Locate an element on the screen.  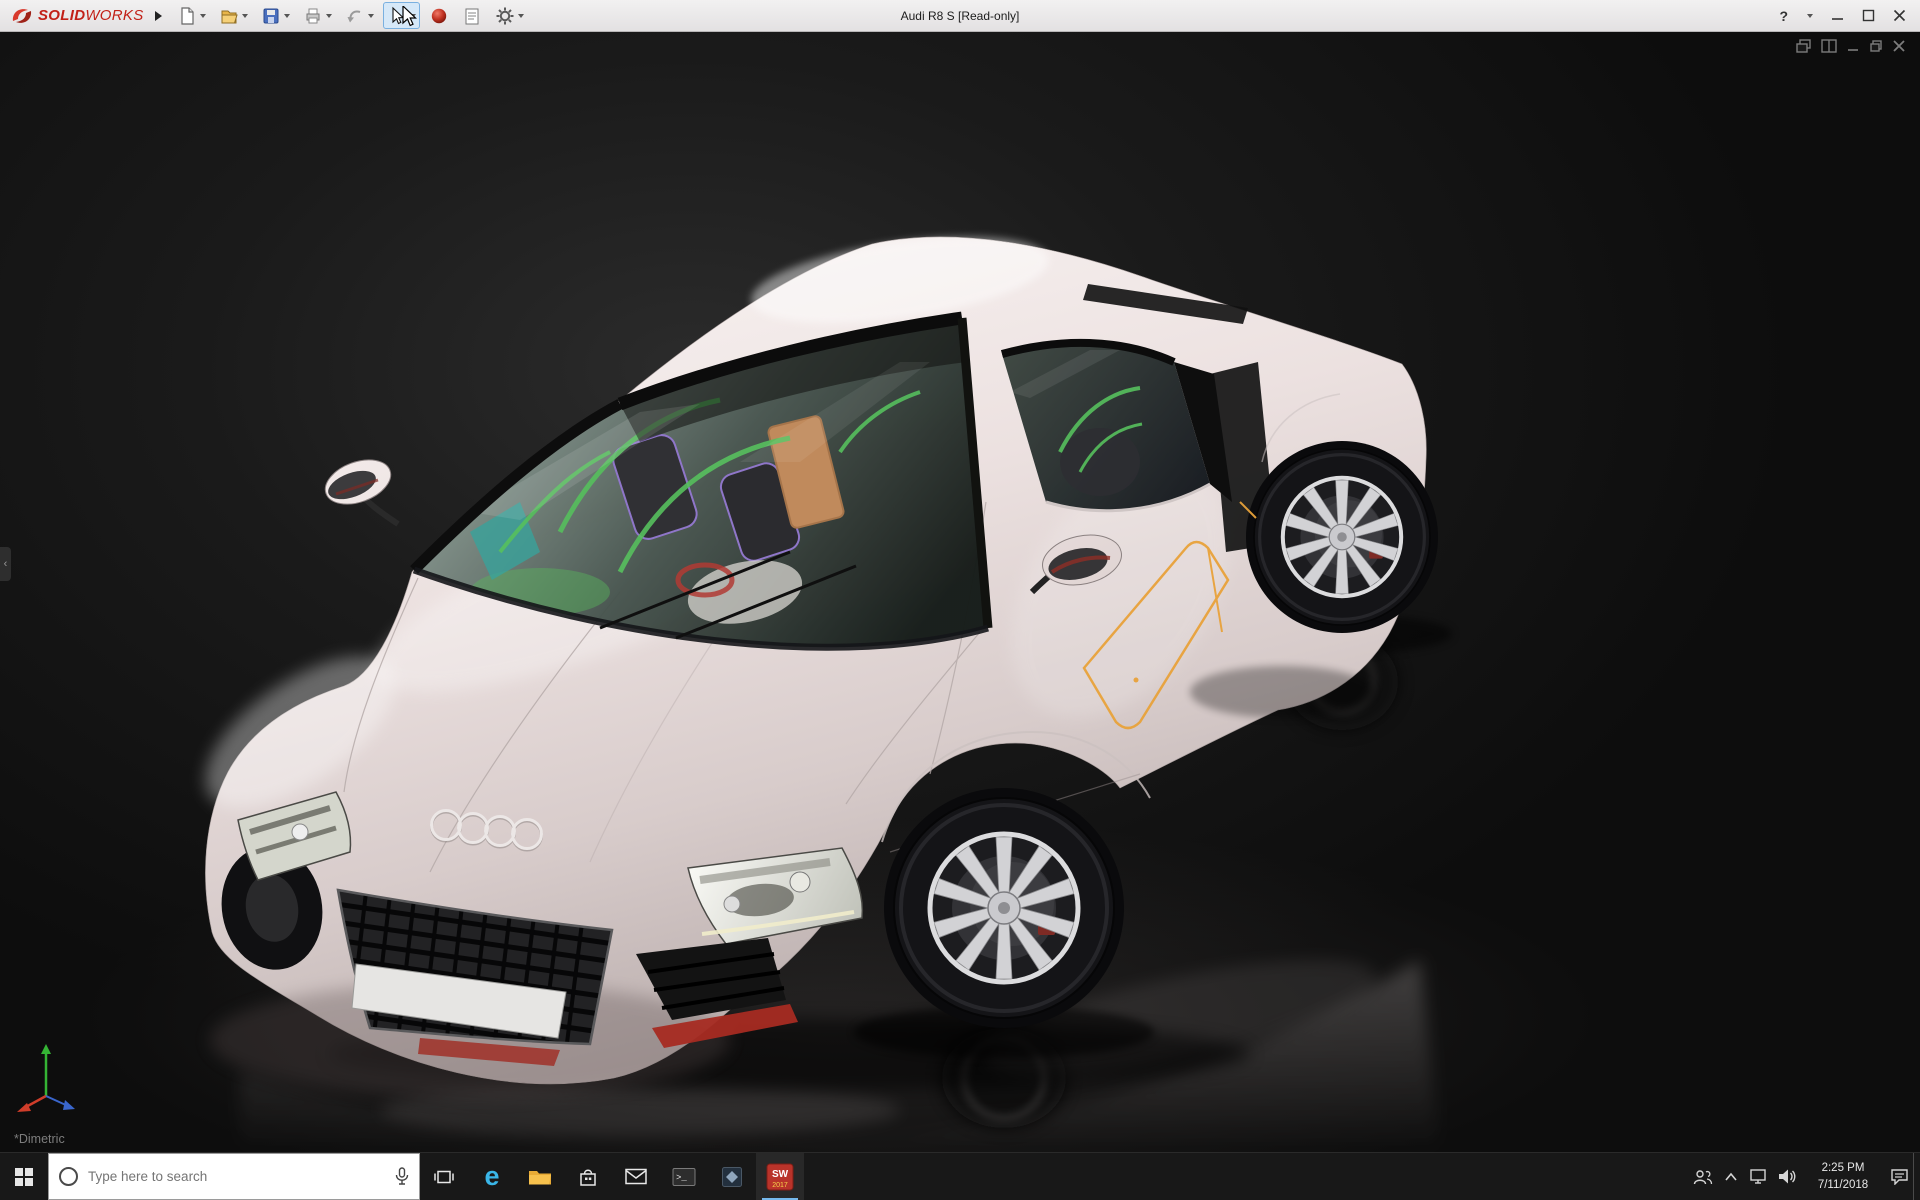
pinned-app-icon is located at coordinates (732, 1176).